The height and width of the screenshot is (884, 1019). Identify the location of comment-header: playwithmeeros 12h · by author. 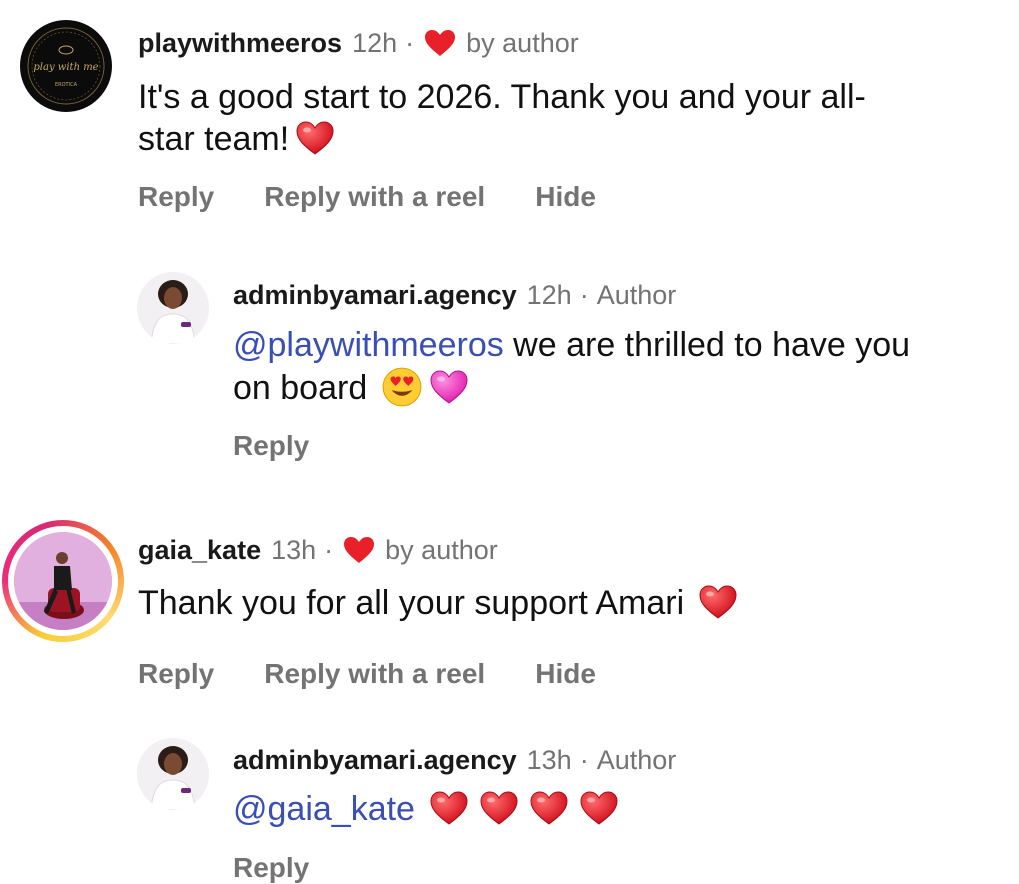
(358, 43).